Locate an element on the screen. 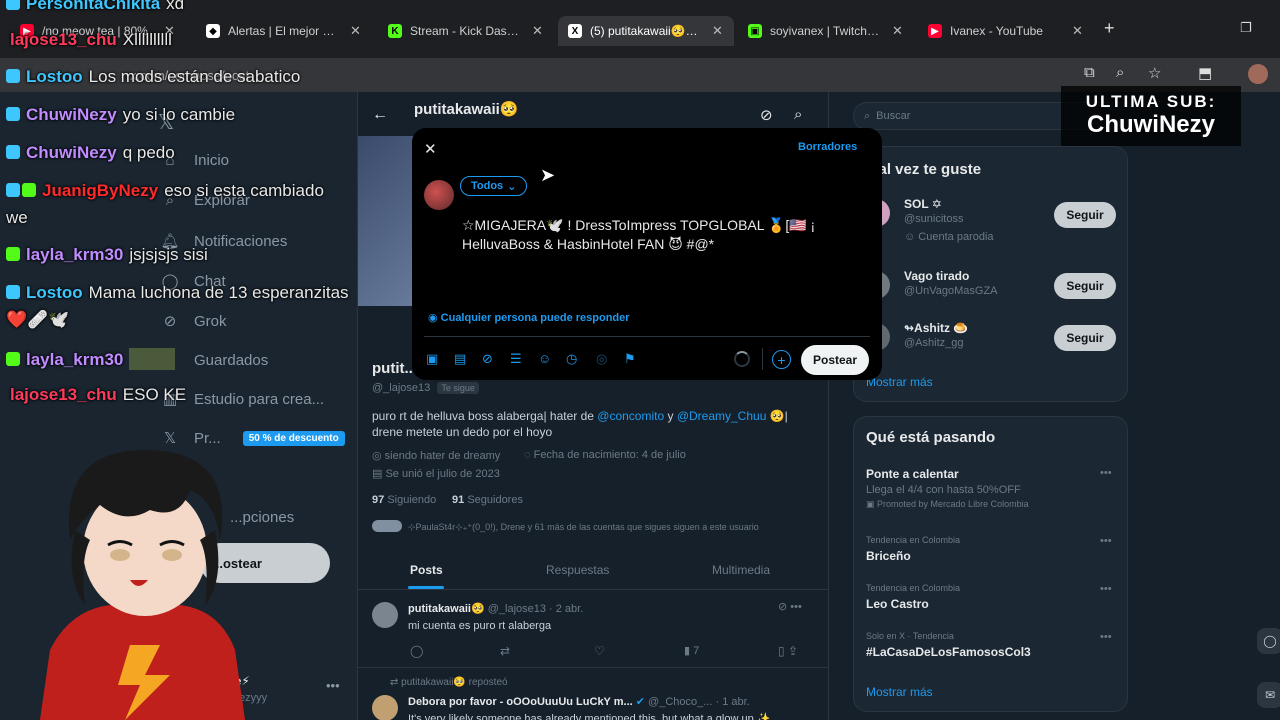 This screenshot has width=1280, height=720. drafts-button: Borradores is located at coordinates (827, 147).